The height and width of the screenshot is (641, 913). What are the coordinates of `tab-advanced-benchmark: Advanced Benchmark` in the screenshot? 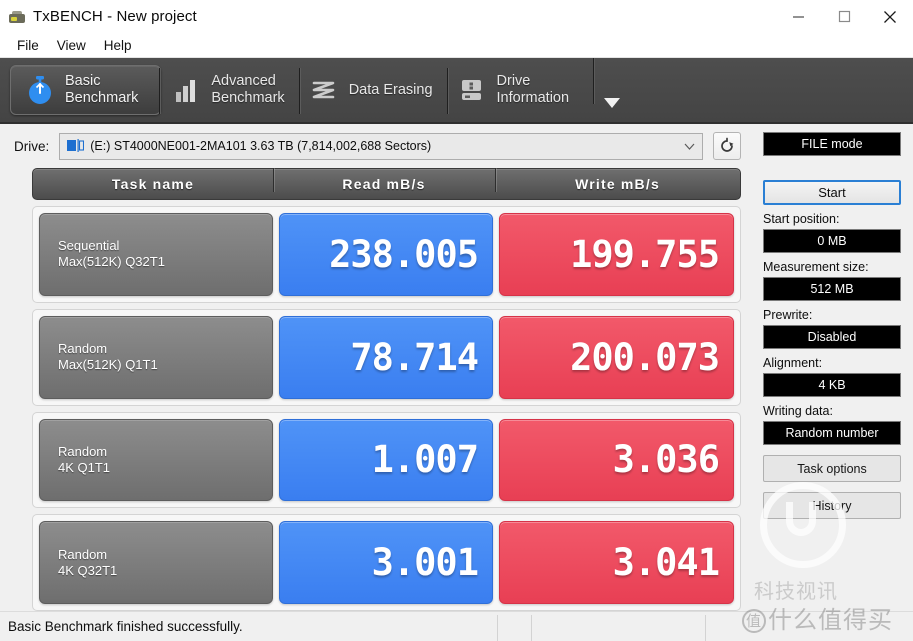 It's located at (228, 90).